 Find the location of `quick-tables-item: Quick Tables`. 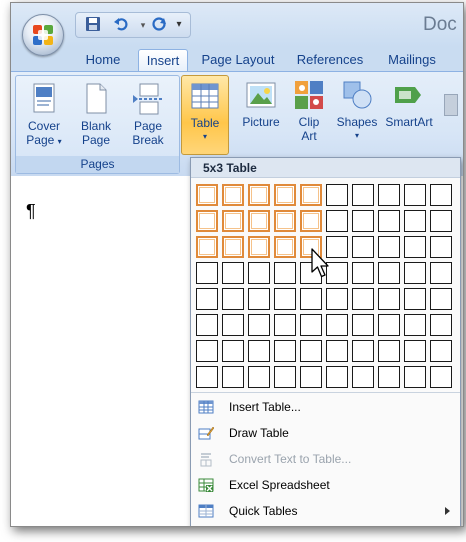

quick-tables-item: Quick Tables is located at coordinates (325, 511).